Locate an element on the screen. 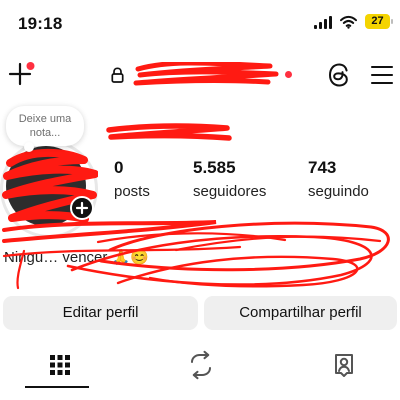 The width and height of the screenshot is (400, 400). status-time: 19:18 is located at coordinates (40, 23).